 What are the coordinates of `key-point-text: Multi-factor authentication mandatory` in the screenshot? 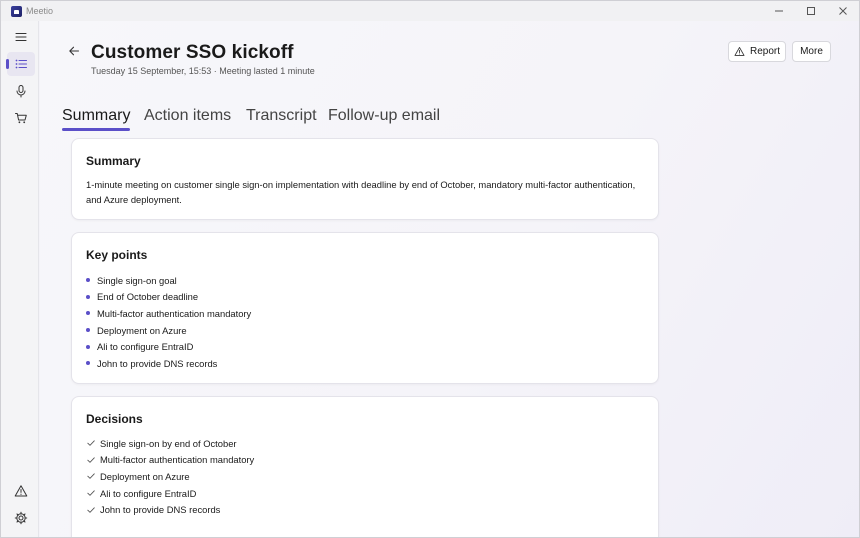 It's located at (174, 313).